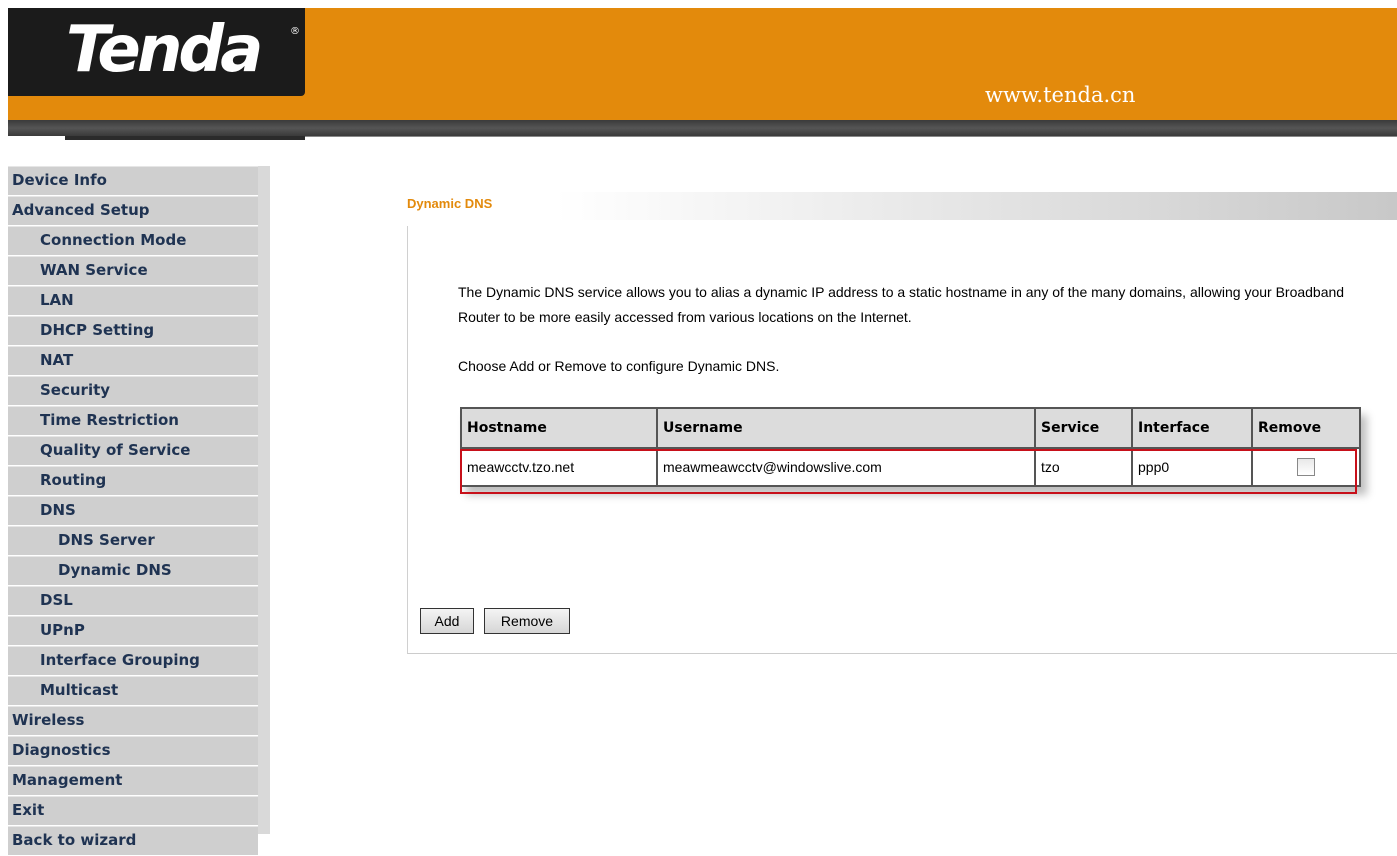  Describe the element at coordinates (133, 480) in the screenshot. I see `sidebar-item-routing: Routing` at that location.